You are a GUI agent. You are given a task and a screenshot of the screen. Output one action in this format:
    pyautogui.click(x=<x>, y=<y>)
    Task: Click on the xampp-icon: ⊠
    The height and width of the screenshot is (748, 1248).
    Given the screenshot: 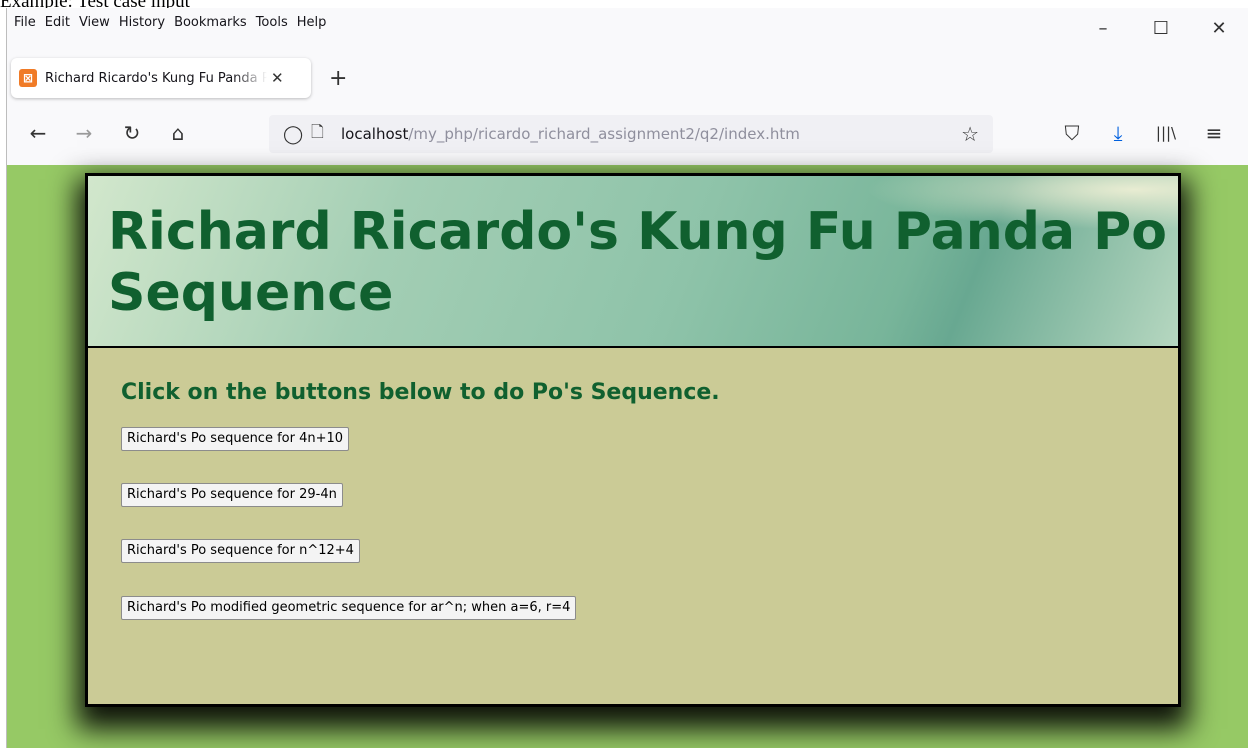 What is the action you would take?
    pyautogui.click(x=28, y=78)
    